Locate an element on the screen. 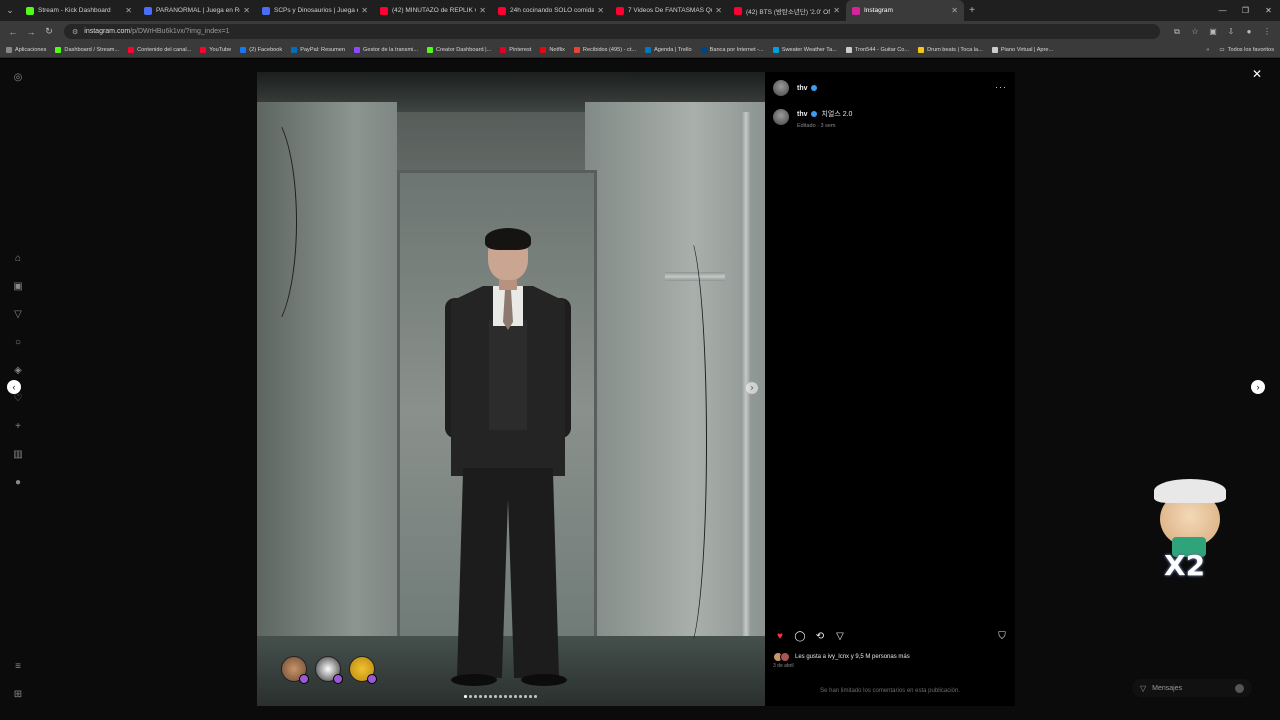 This screenshot has width=1280, height=720. bookmark-item: YouTube is located at coordinates (216, 49).